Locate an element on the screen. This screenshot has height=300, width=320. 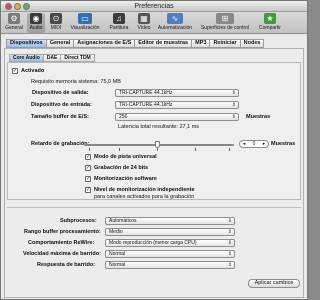
monitor-icon: ▭ is located at coordinates (85, 18).